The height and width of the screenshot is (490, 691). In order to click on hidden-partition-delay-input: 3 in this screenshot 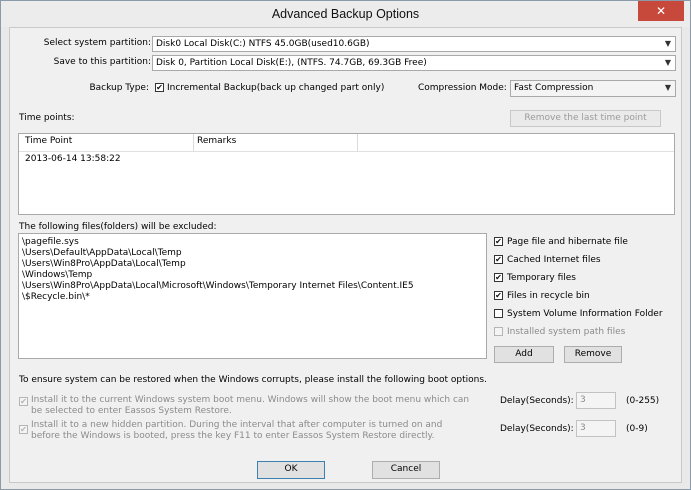, I will do `click(596, 428)`.